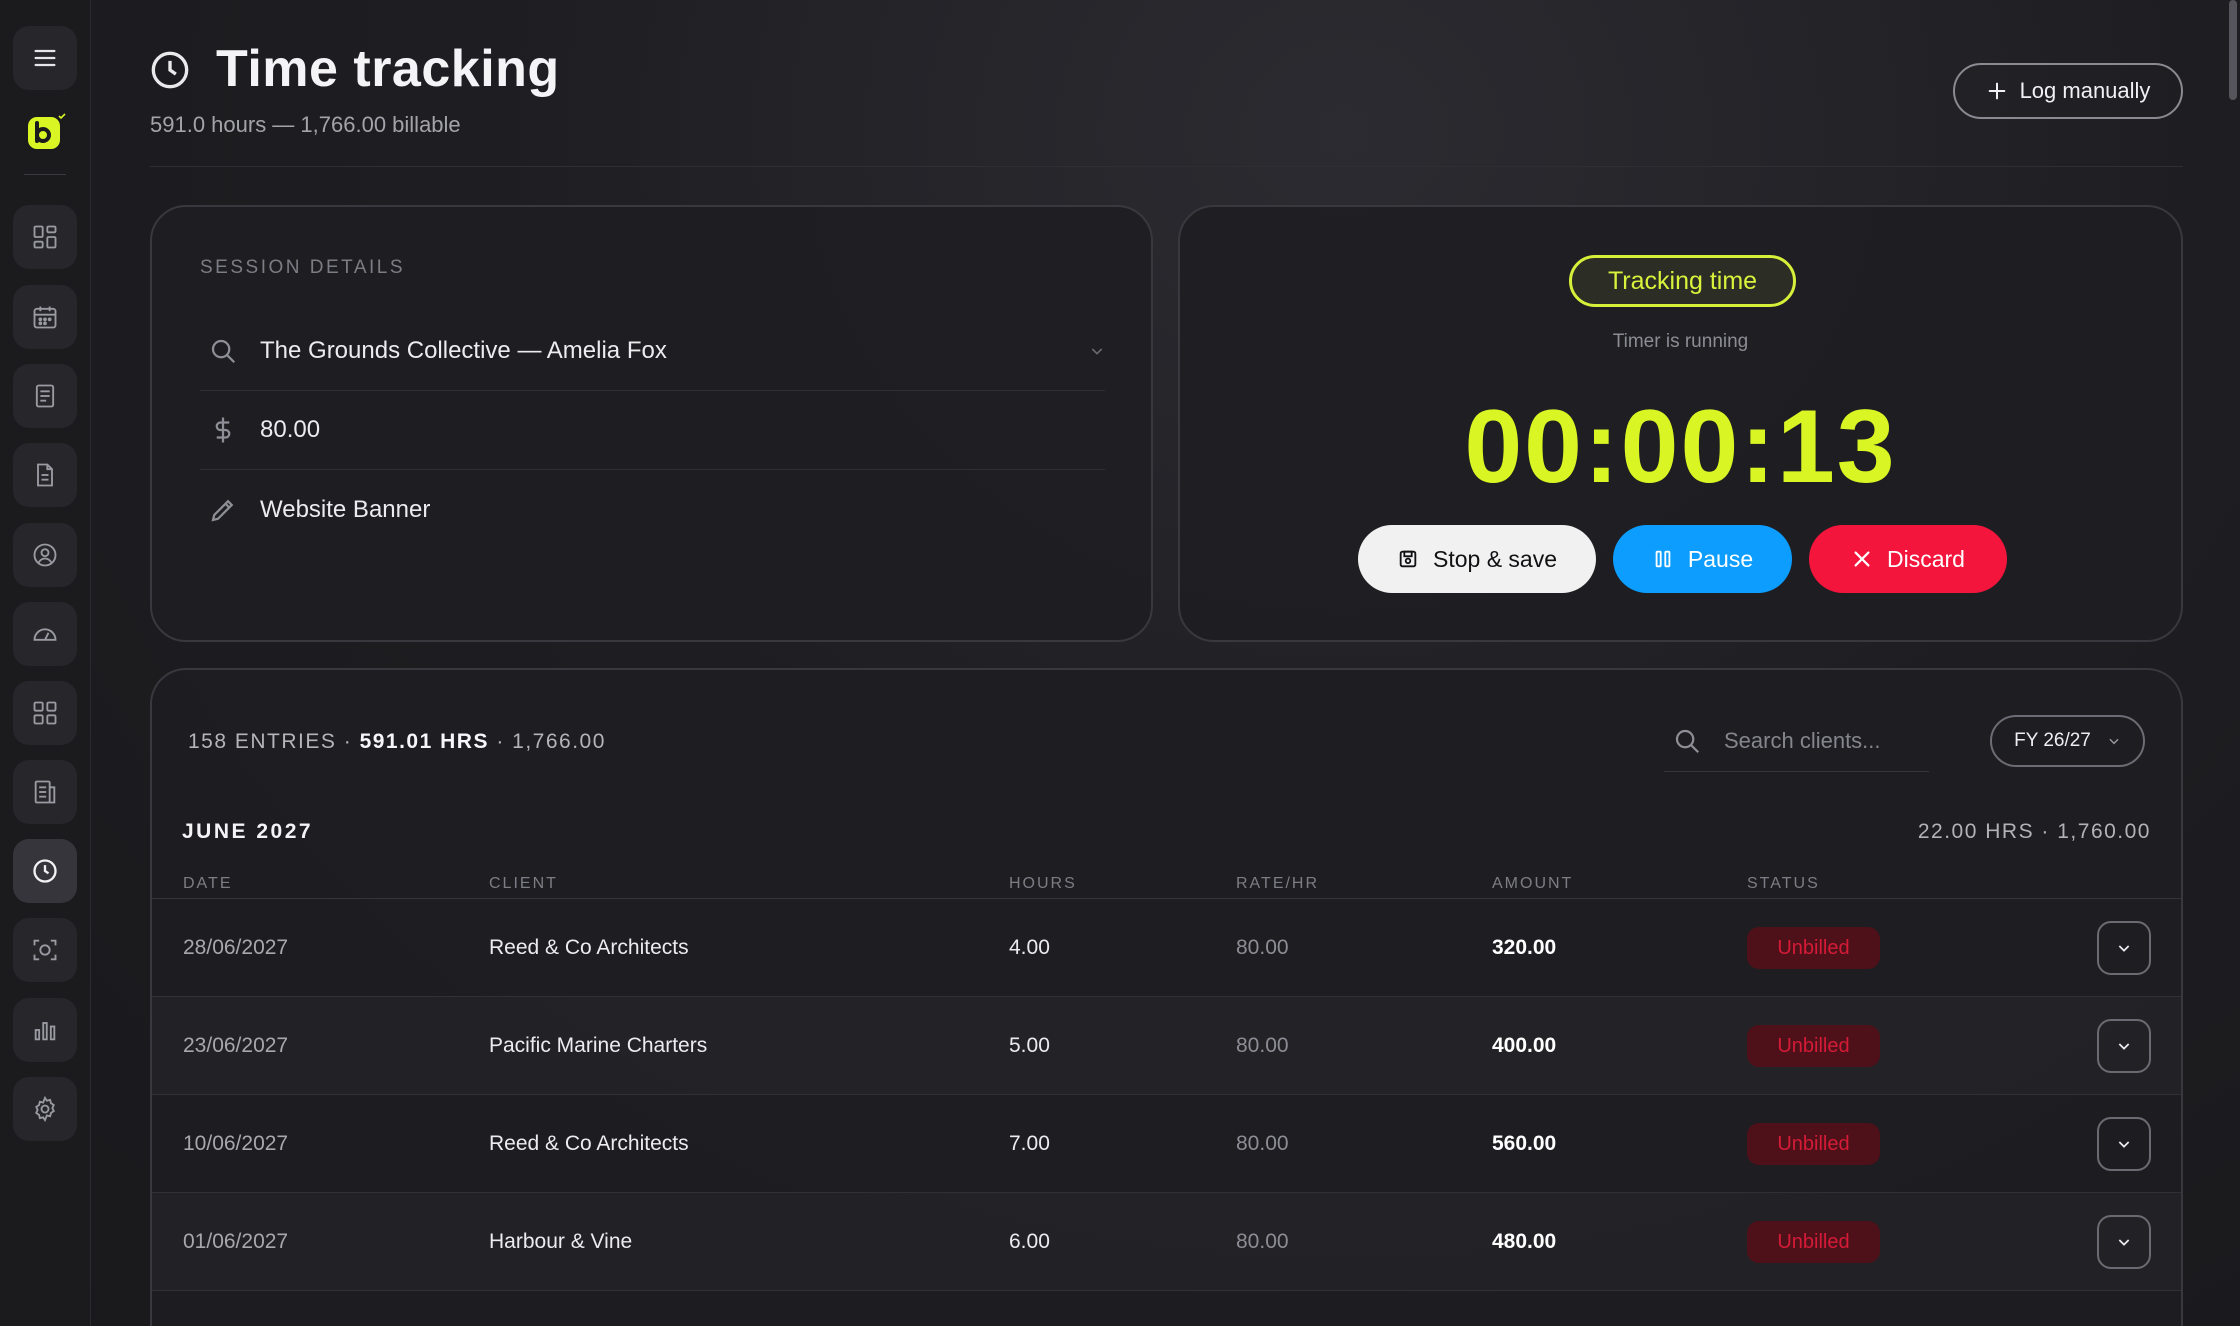 The height and width of the screenshot is (1326, 2240). What do you see at coordinates (248, 831) in the screenshot?
I see `month-heading: JUNE 2027` at bounding box center [248, 831].